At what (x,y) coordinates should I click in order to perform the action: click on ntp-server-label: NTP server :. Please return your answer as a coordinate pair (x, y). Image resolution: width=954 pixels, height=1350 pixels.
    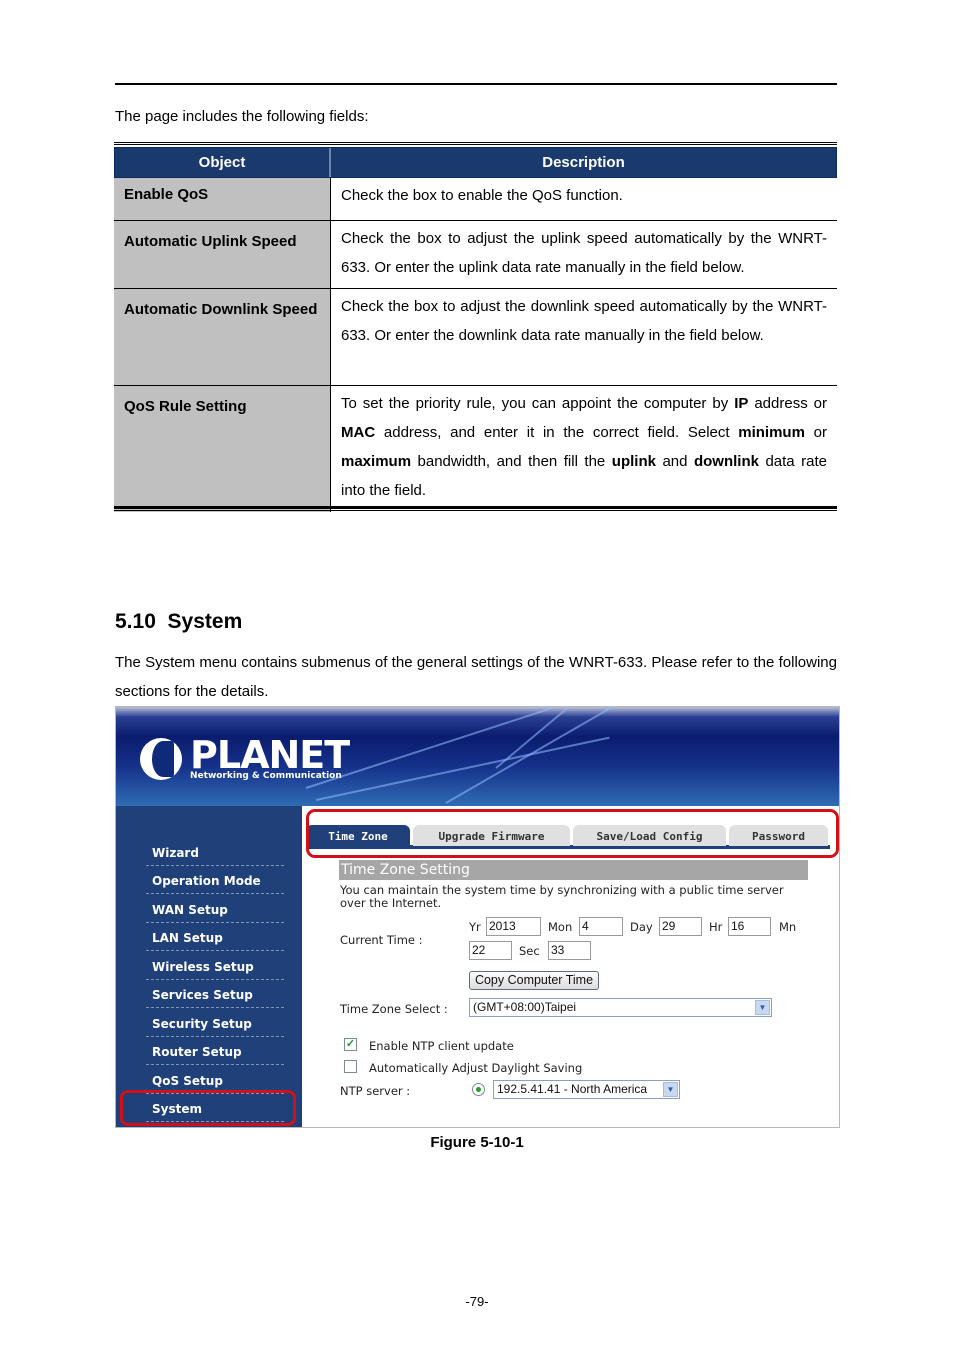
    Looking at the image, I should click on (375, 1091).